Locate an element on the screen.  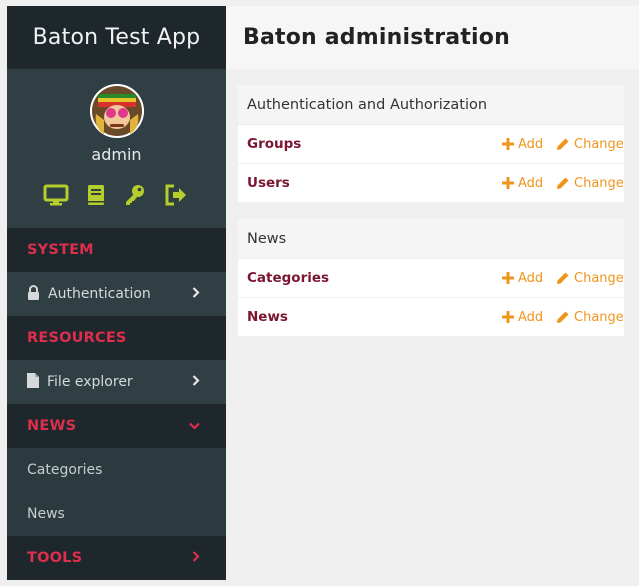
table-row: Groups Add Change is located at coordinates (431, 144).